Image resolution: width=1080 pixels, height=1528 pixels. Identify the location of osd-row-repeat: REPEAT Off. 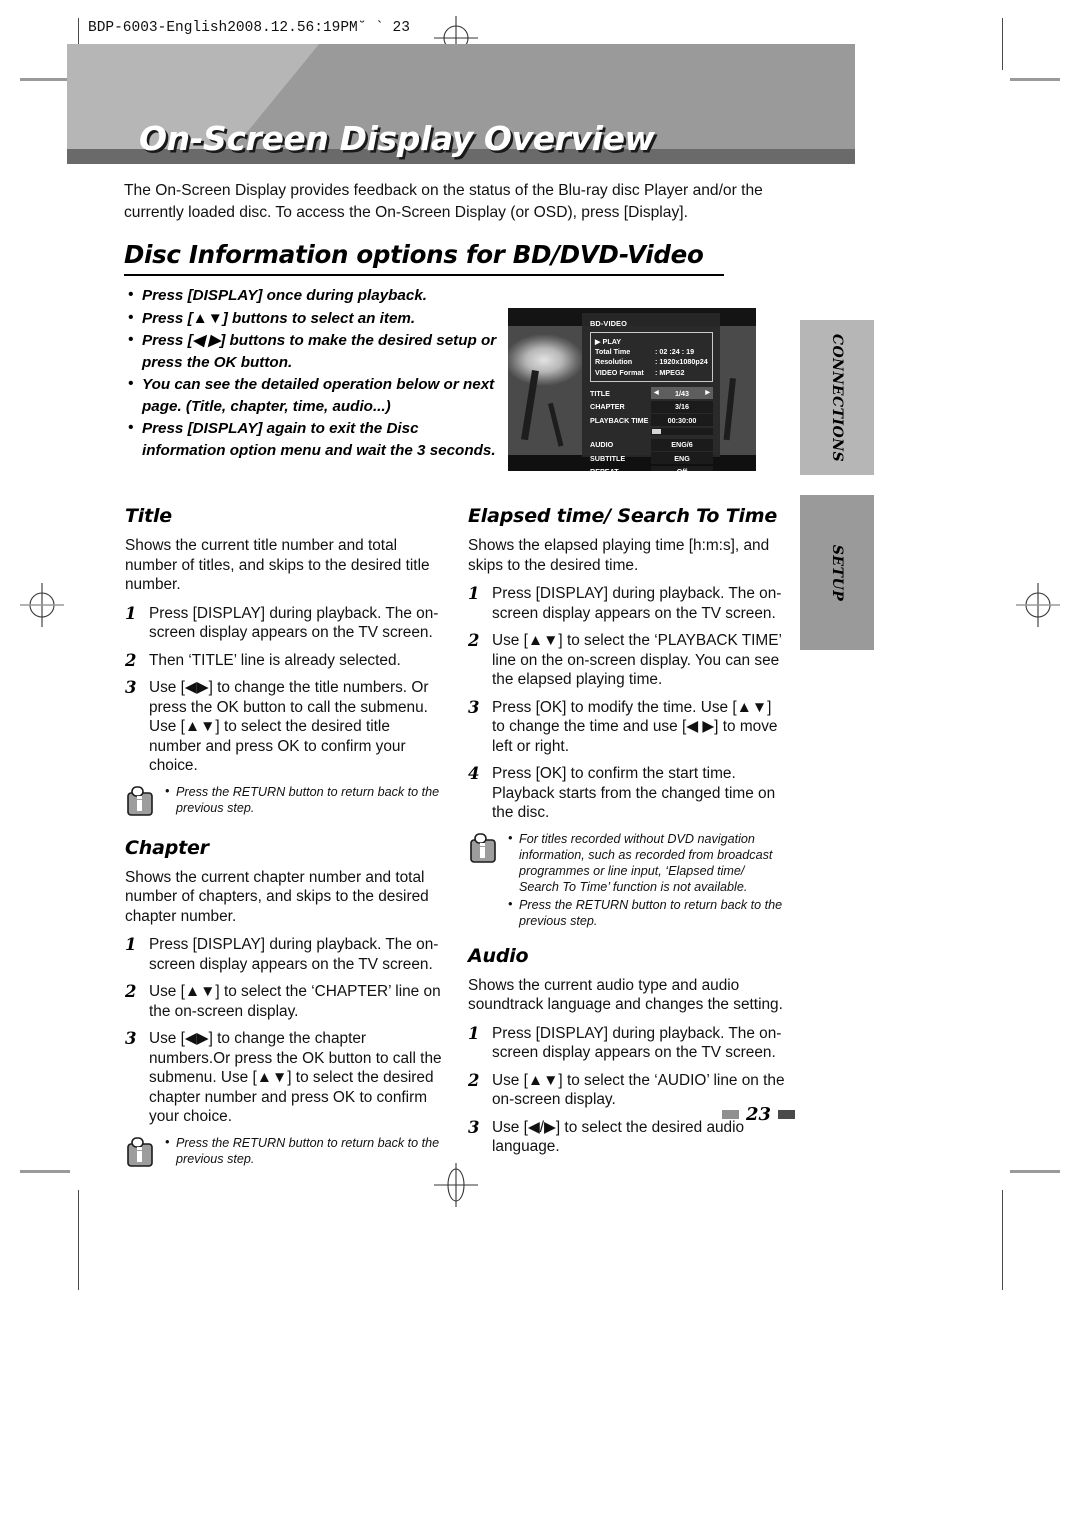
(651, 468).